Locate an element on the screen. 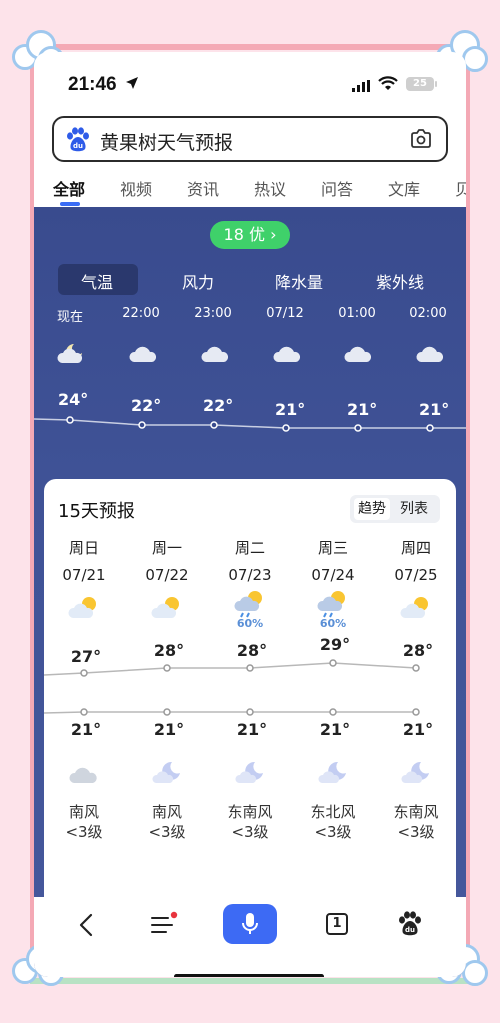 The image size is (500, 1023). tab-more: 贝 is located at coordinates (460, 188).